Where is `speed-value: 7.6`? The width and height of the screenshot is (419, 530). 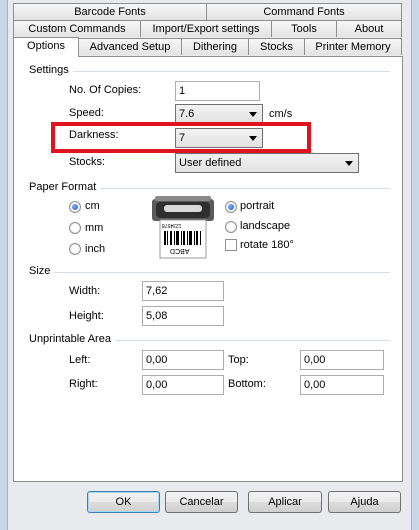 speed-value: 7.6 is located at coordinates (187, 114).